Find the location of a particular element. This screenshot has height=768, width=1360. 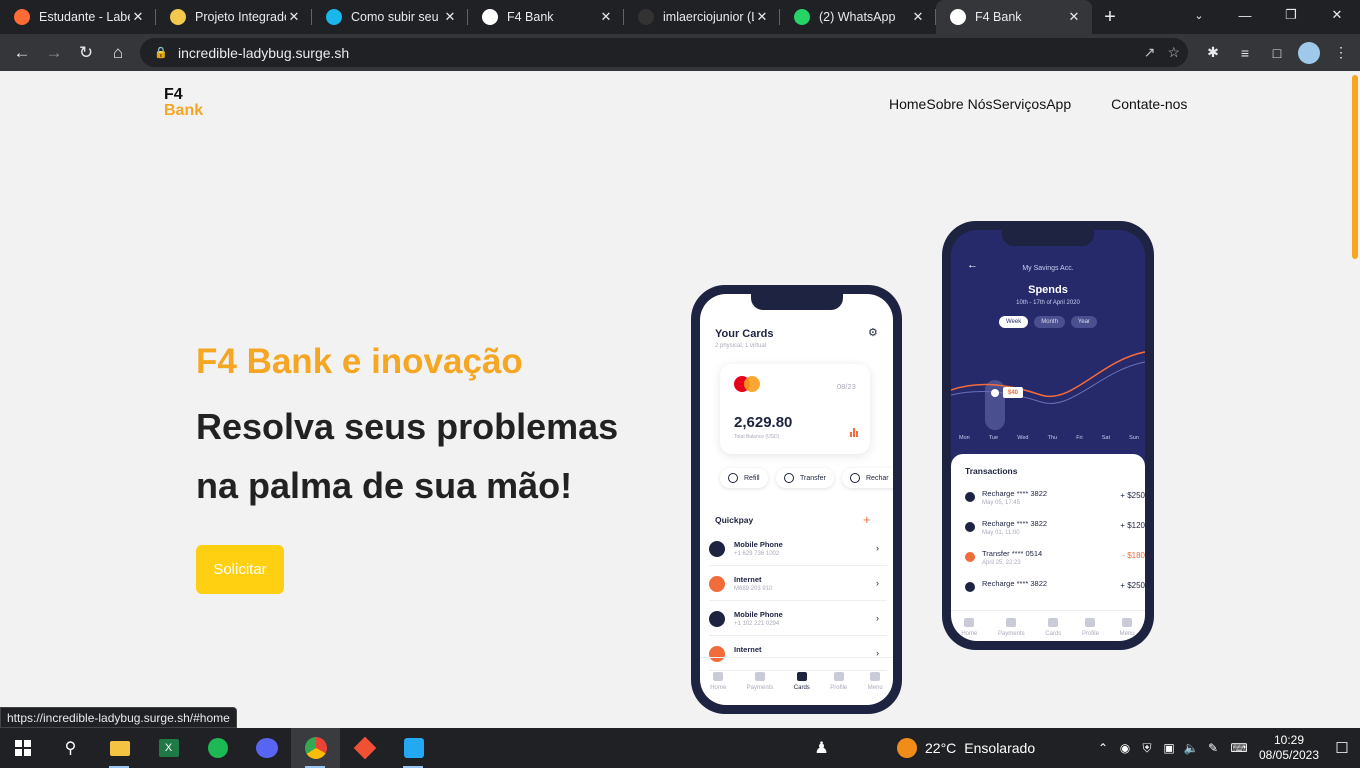

transaction-amount: - $180 is located at coordinates (1133, 555).